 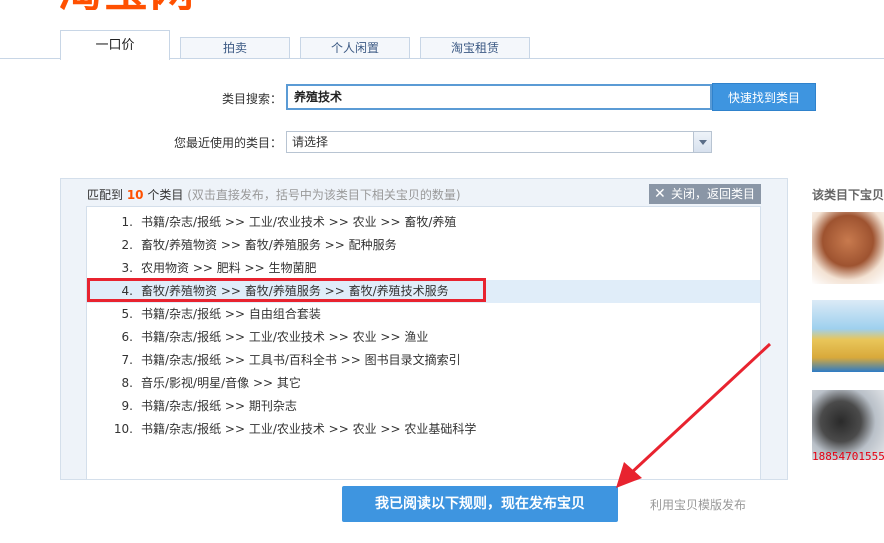 I want to click on result-path: 音乐/影视/明星/音像 >> 其它, so click(x=221, y=383).